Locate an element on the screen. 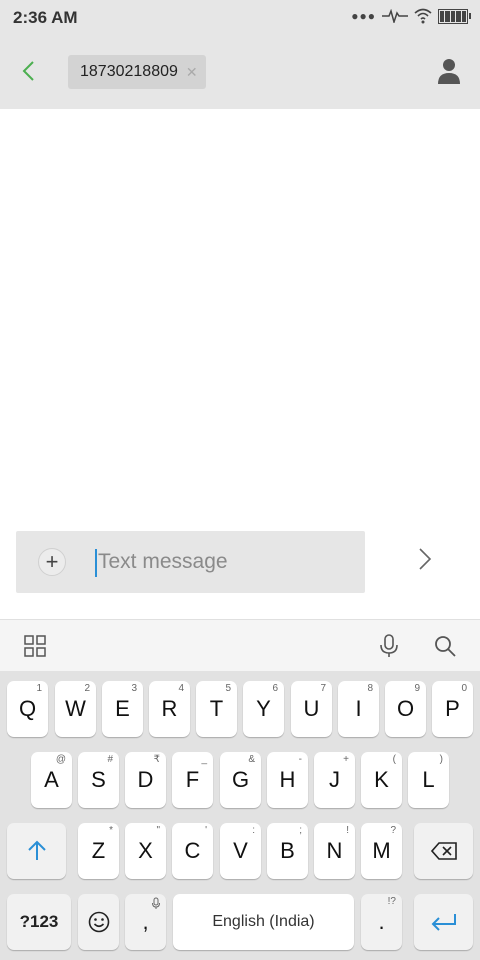 The height and width of the screenshot is (960, 480). enter-key is located at coordinates (443, 922).